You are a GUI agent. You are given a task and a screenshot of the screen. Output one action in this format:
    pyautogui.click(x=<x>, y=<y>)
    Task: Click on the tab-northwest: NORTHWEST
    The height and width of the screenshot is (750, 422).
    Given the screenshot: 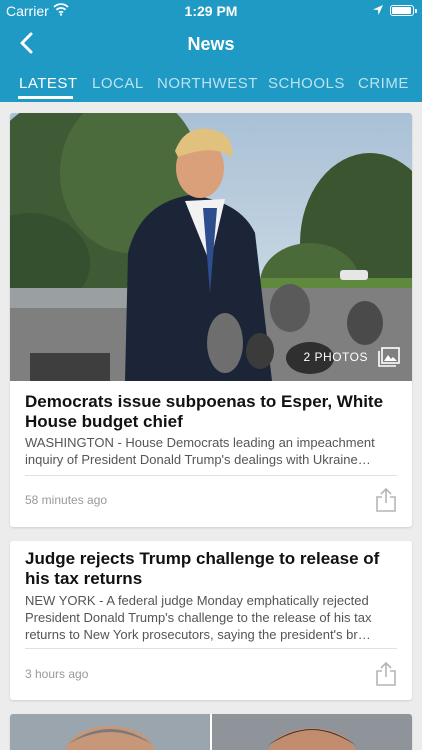 What is the action you would take?
    pyautogui.click(x=207, y=83)
    